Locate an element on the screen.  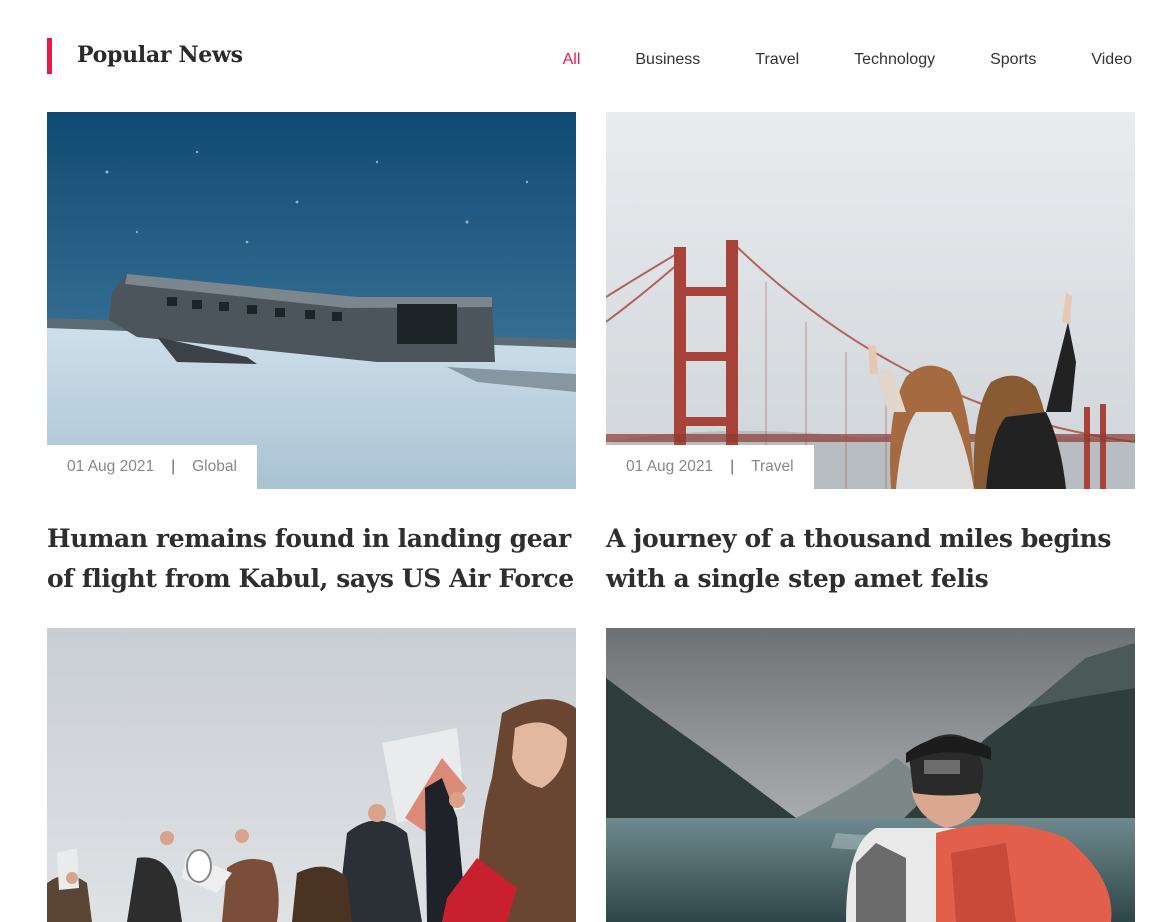
hiker-lake-mountains-image is located at coordinates (870, 775).